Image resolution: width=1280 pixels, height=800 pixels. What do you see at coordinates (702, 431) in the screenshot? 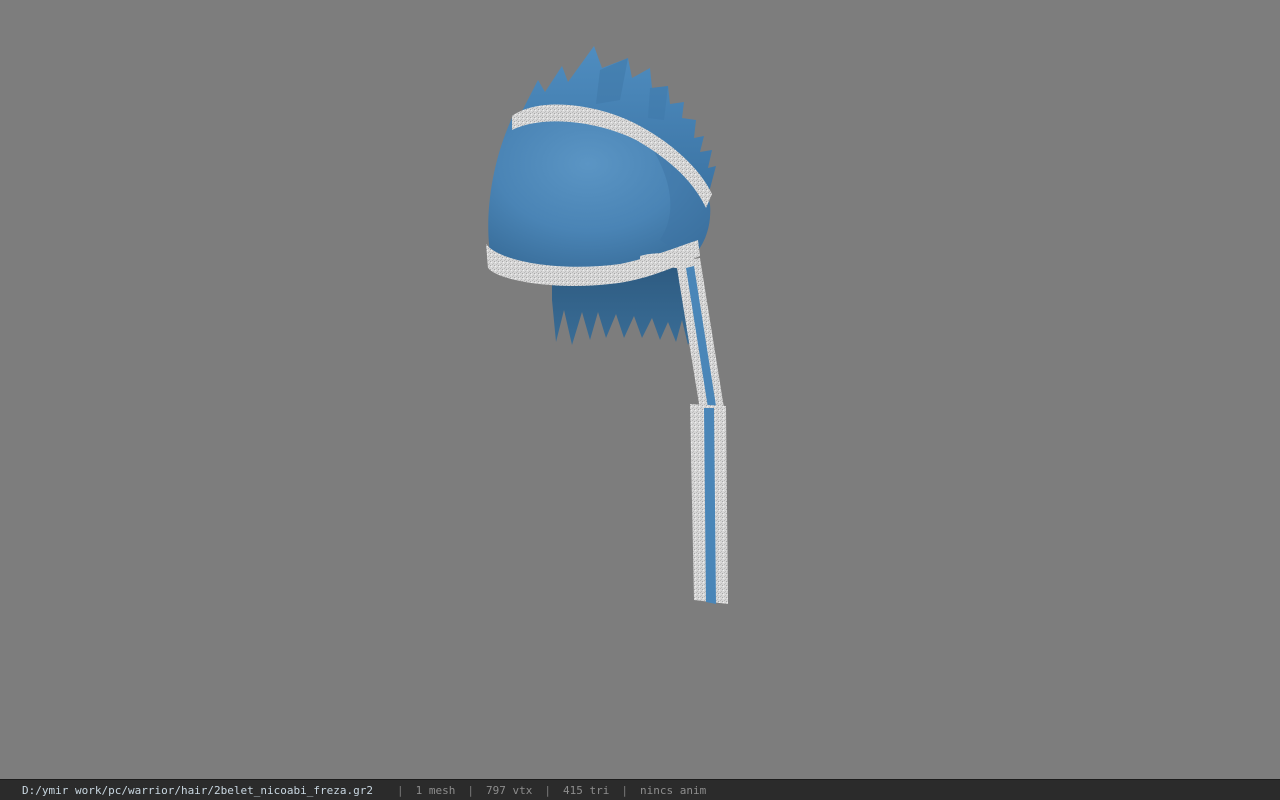
I see `hanging-ribbon` at bounding box center [702, 431].